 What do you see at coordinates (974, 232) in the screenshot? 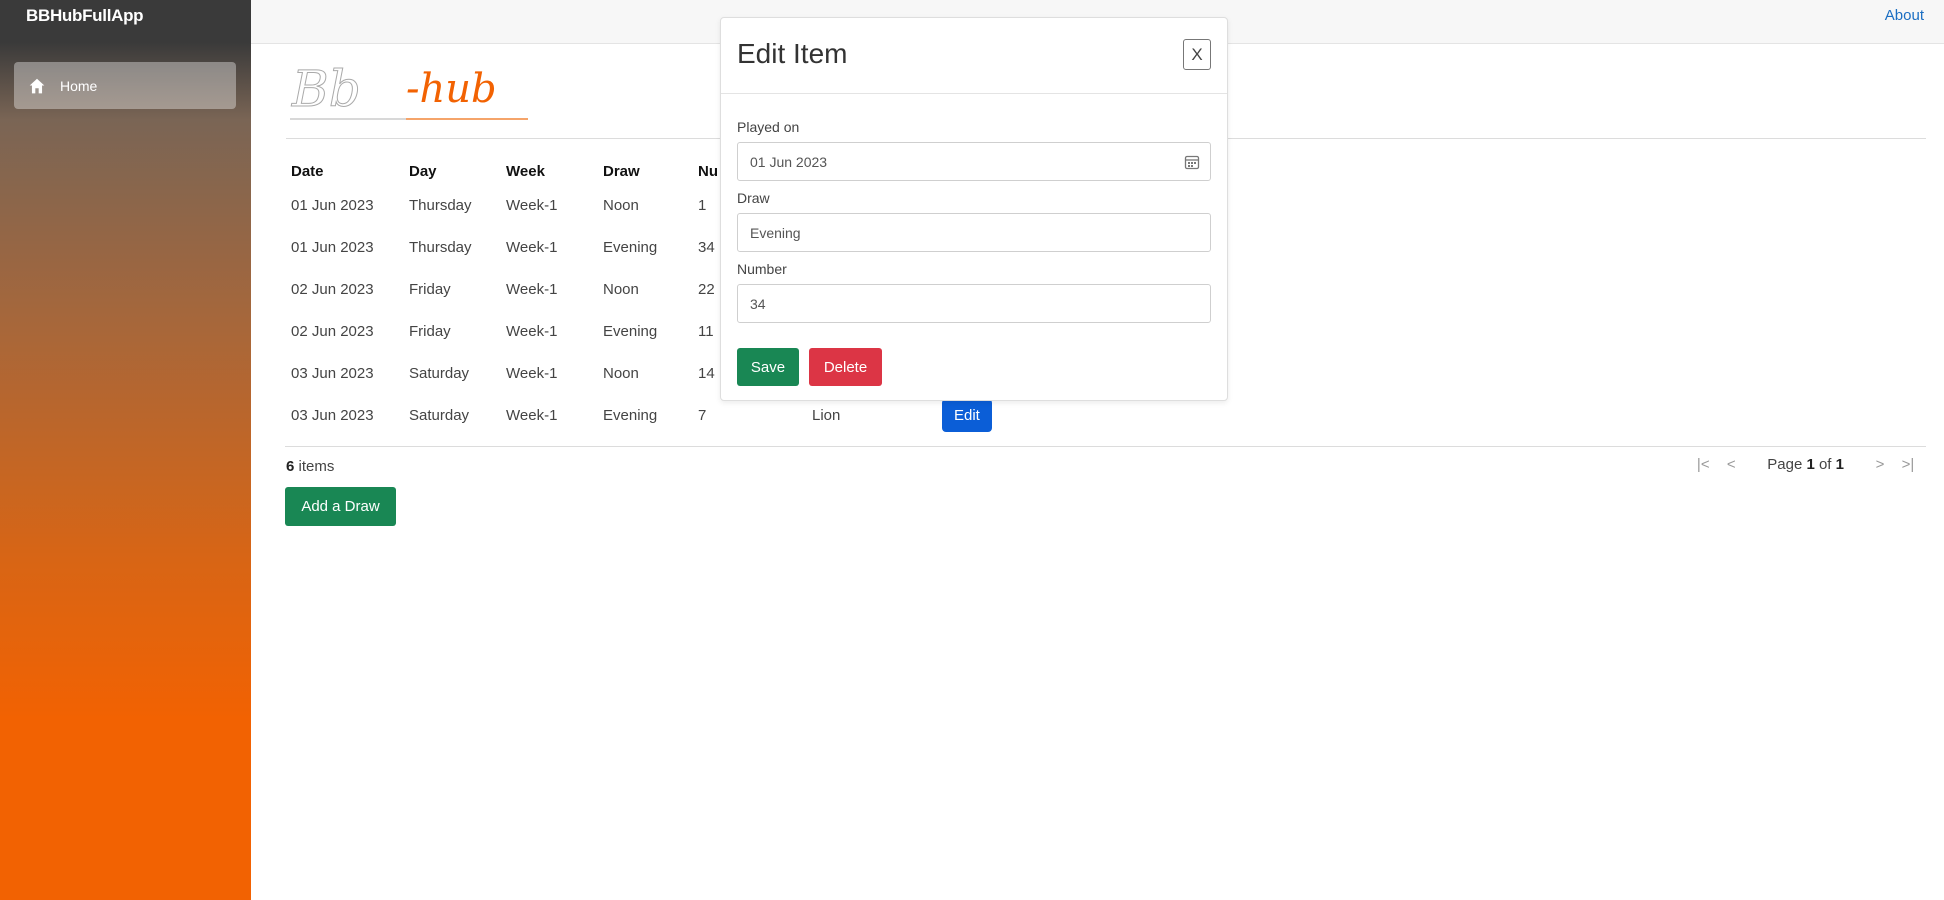
I see `draw-field: Evening` at bounding box center [974, 232].